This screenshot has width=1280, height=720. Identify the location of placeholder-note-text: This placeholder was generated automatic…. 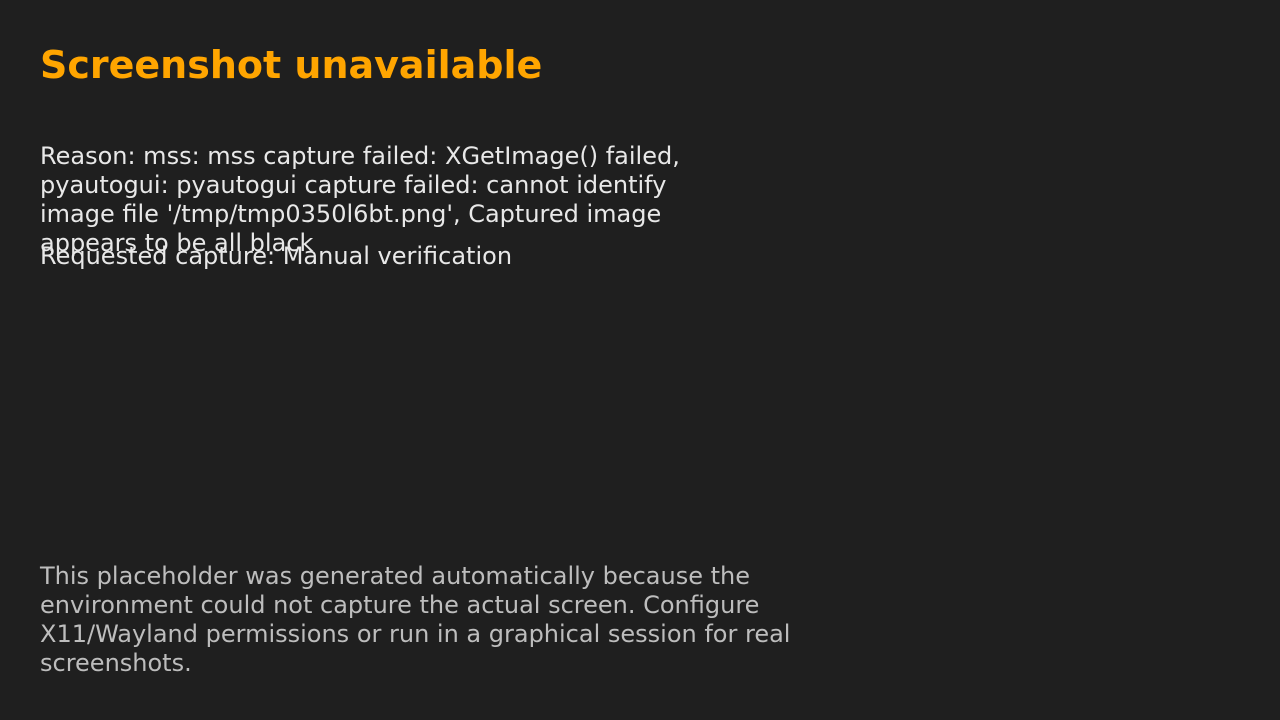
(415, 619).